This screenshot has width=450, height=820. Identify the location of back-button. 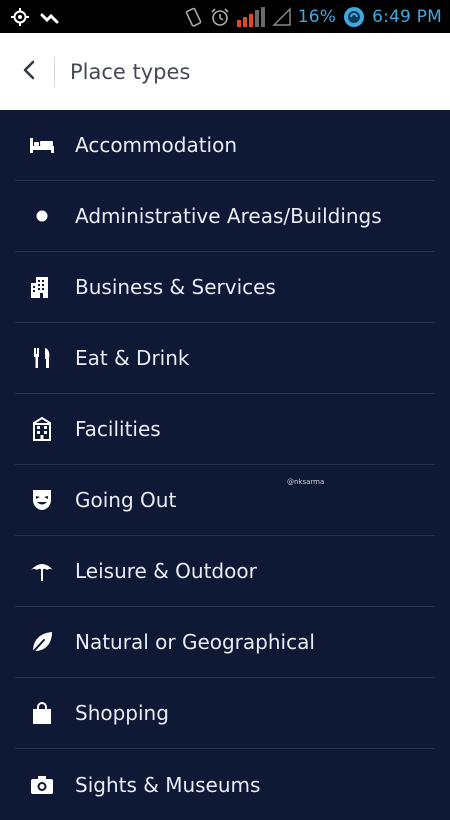
(29, 71).